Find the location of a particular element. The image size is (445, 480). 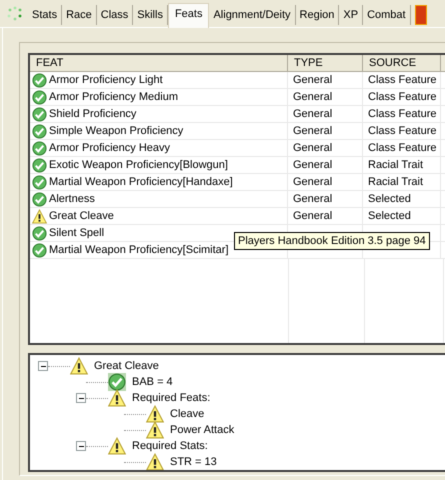

tooltip: Players Handbook Edition 3.5 page 94 is located at coordinates (332, 241).